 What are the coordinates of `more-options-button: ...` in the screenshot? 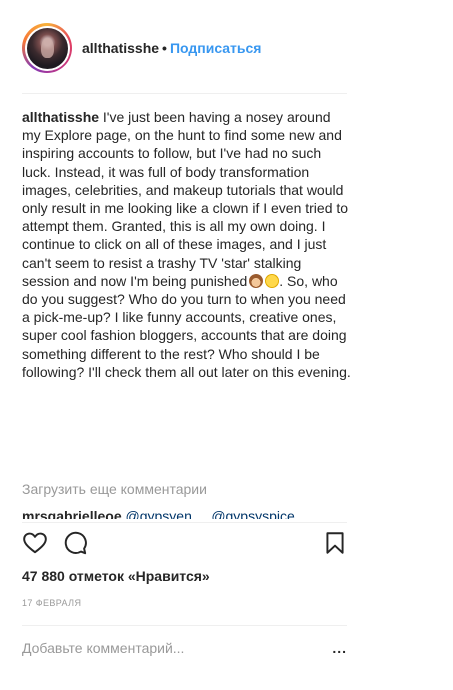 It's located at (339, 648).